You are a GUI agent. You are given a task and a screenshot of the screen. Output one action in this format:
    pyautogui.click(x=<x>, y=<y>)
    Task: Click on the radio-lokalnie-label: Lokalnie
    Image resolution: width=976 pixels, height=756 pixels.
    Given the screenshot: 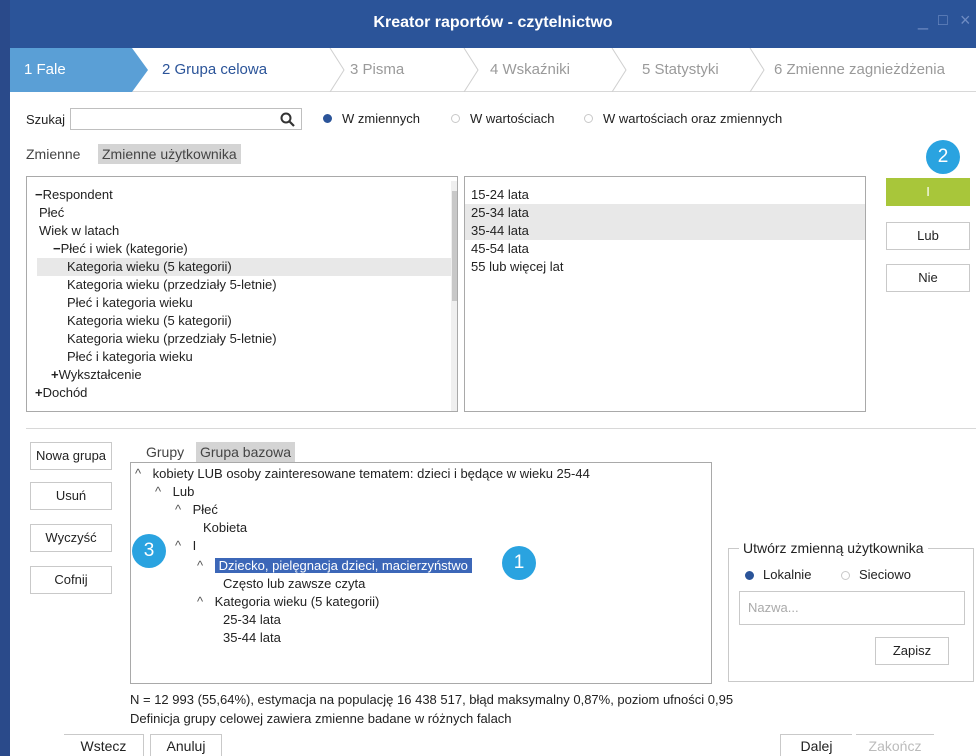 What is the action you would take?
    pyautogui.click(x=787, y=574)
    